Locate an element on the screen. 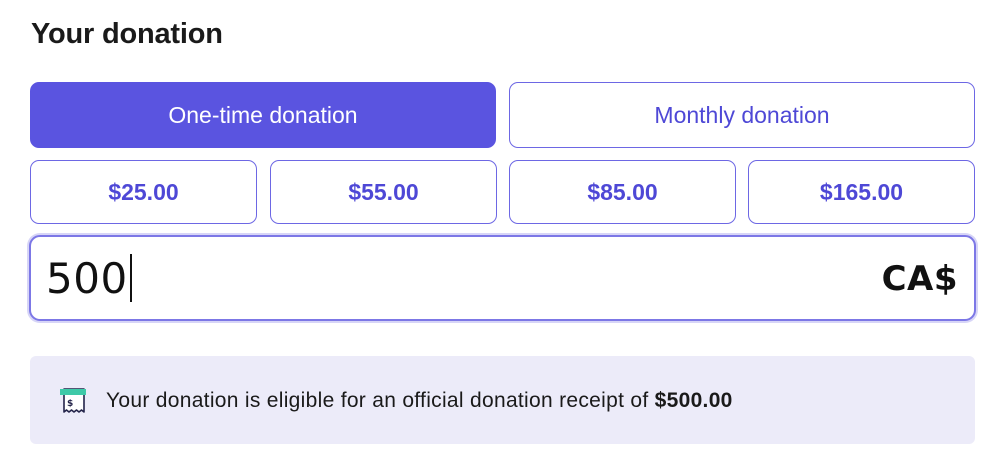 The height and width of the screenshot is (462, 1000). section-title: Your donation is located at coordinates (127, 34).